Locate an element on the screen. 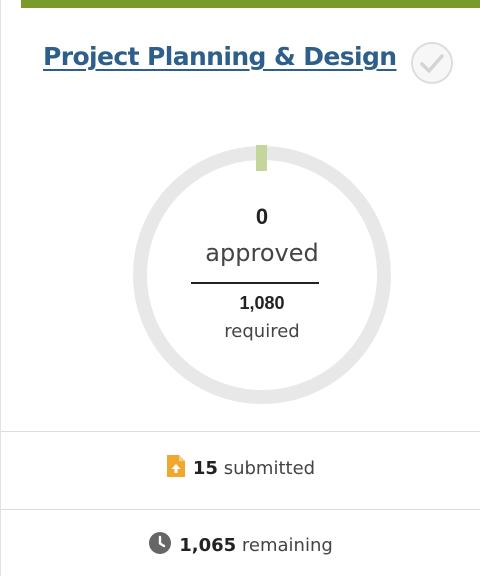 This screenshot has height=576, width=480. submitted-count: 15 is located at coordinates (205, 468).